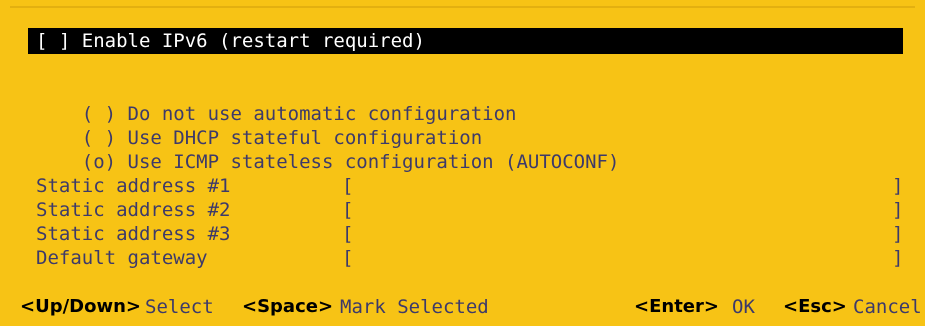 This screenshot has width=925, height=326. Describe the element at coordinates (133, 210) in the screenshot. I see `static-address-2-label: Static address #2` at that location.